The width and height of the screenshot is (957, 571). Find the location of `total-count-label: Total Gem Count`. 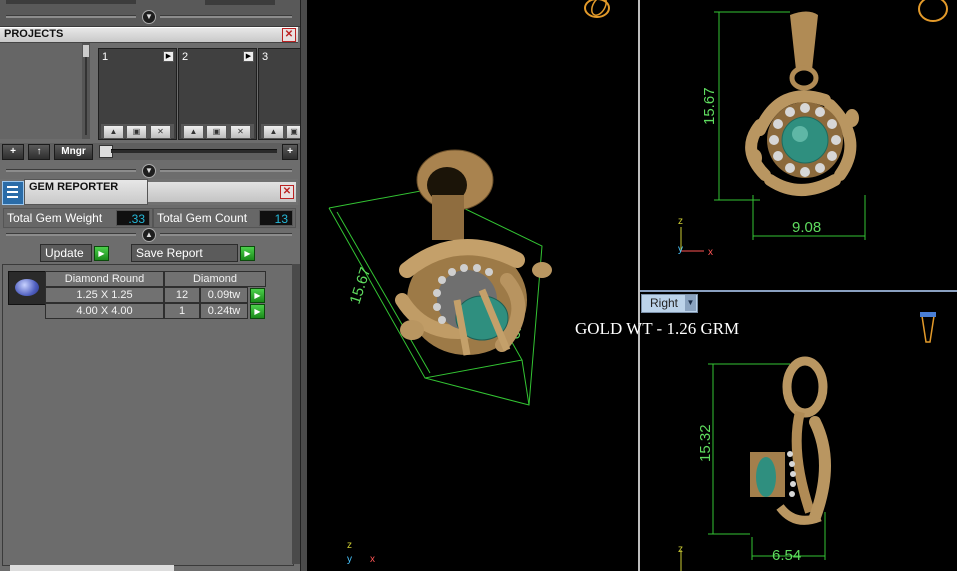

total-count-label: Total Gem Count is located at coordinates (202, 218).